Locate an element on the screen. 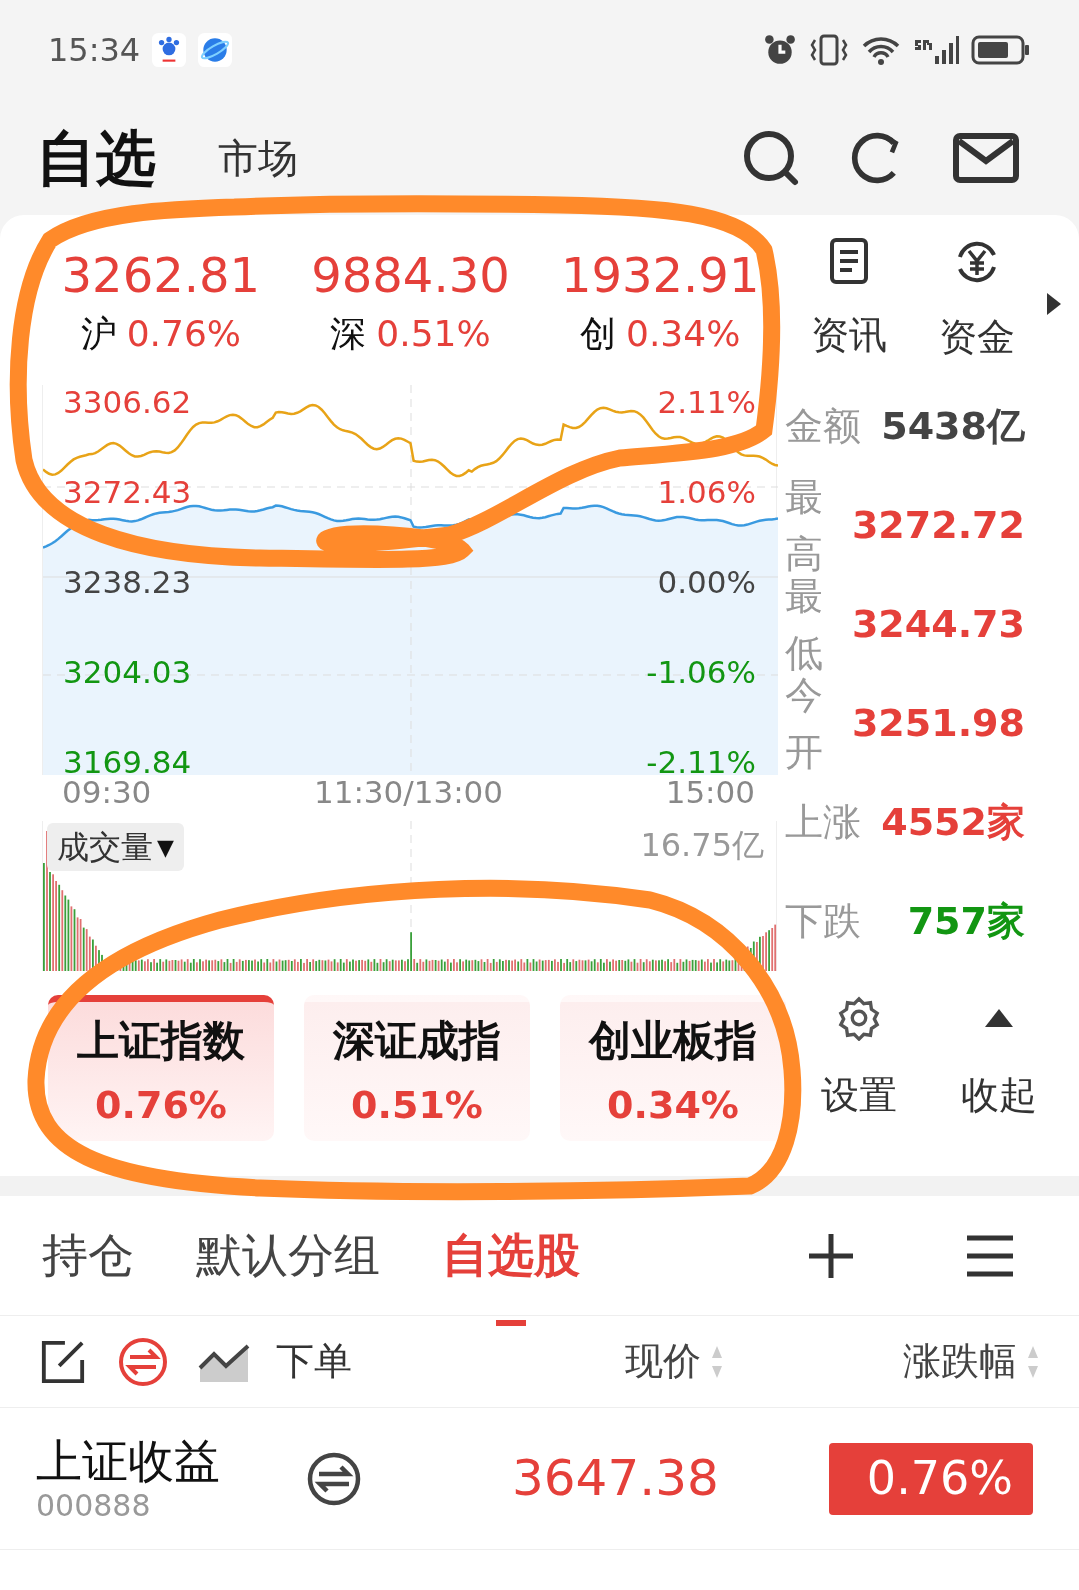 The height and width of the screenshot is (1590, 1079). header-tab: 自选 is located at coordinates (96, 157).